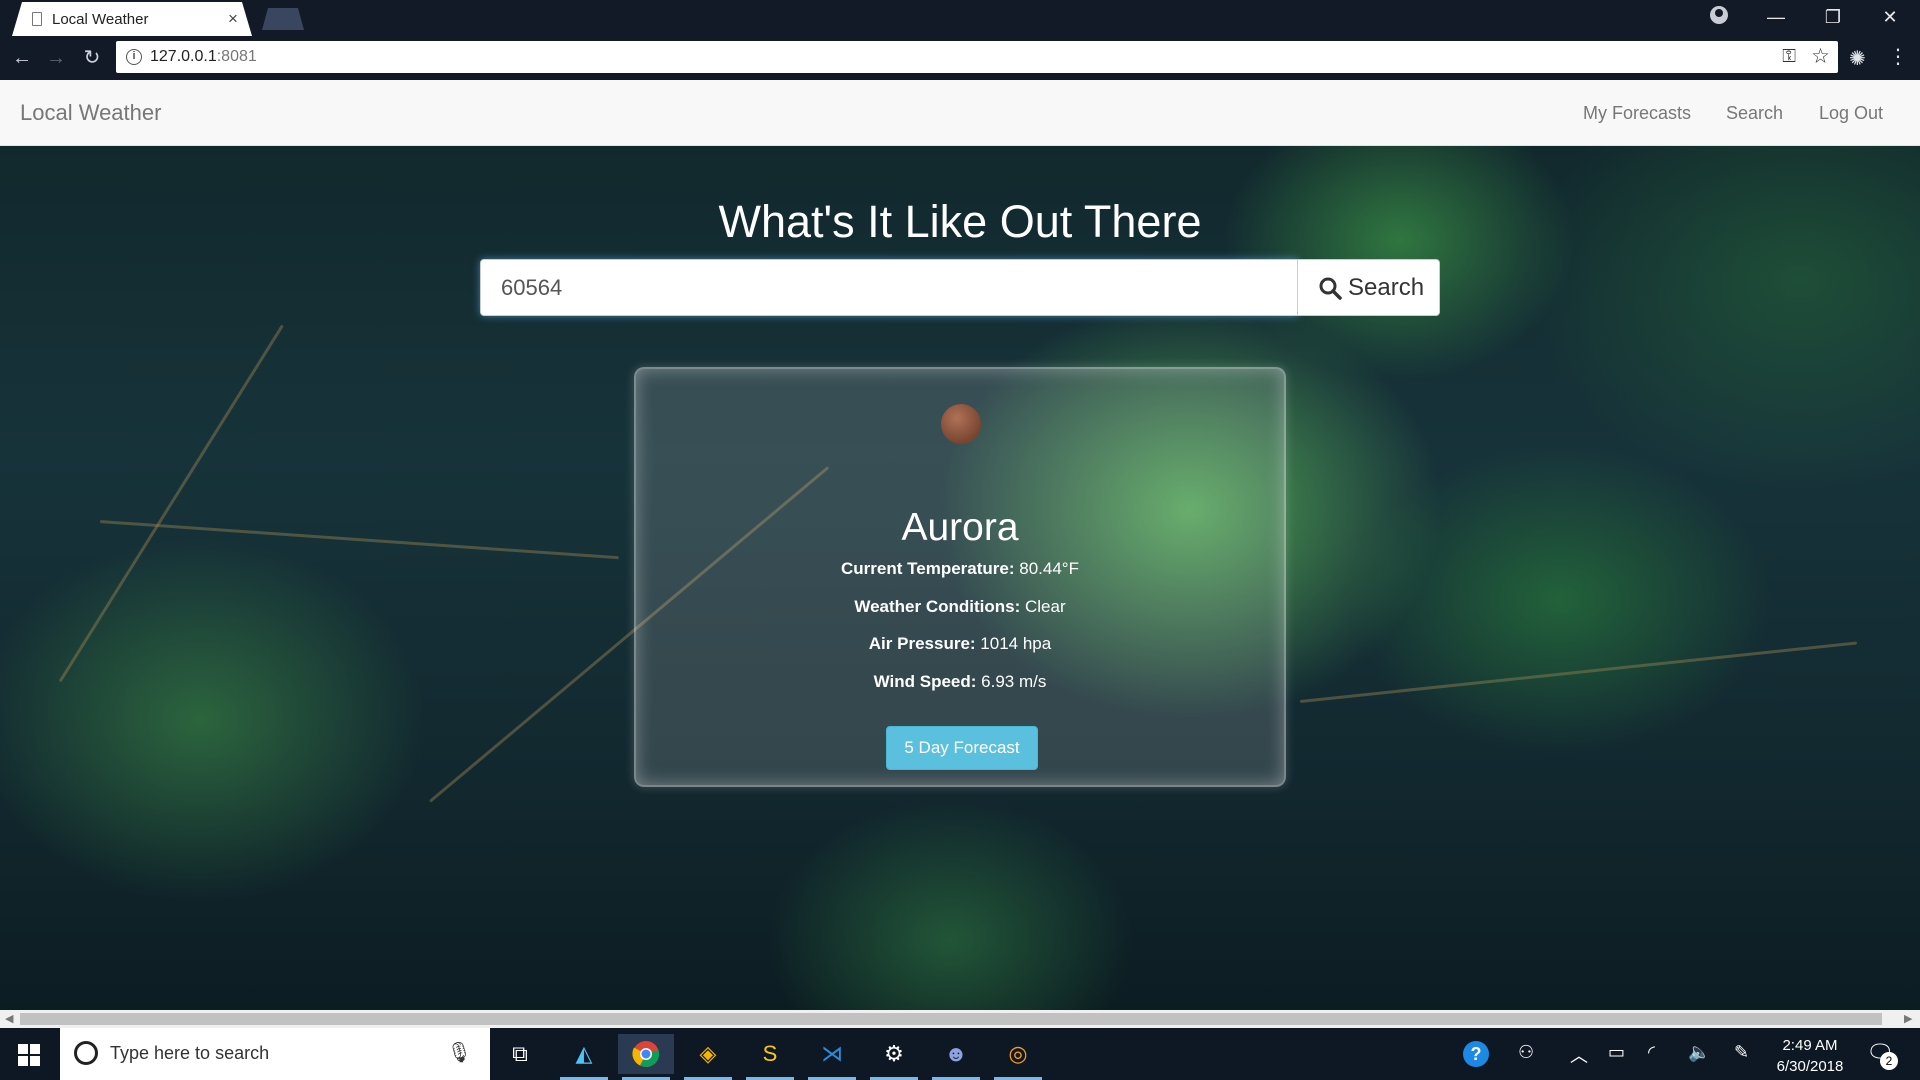 The height and width of the screenshot is (1080, 1920). What do you see at coordinates (832, 1057) in the screenshot?
I see `vscode-icon: ⋊` at bounding box center [832, 1057].